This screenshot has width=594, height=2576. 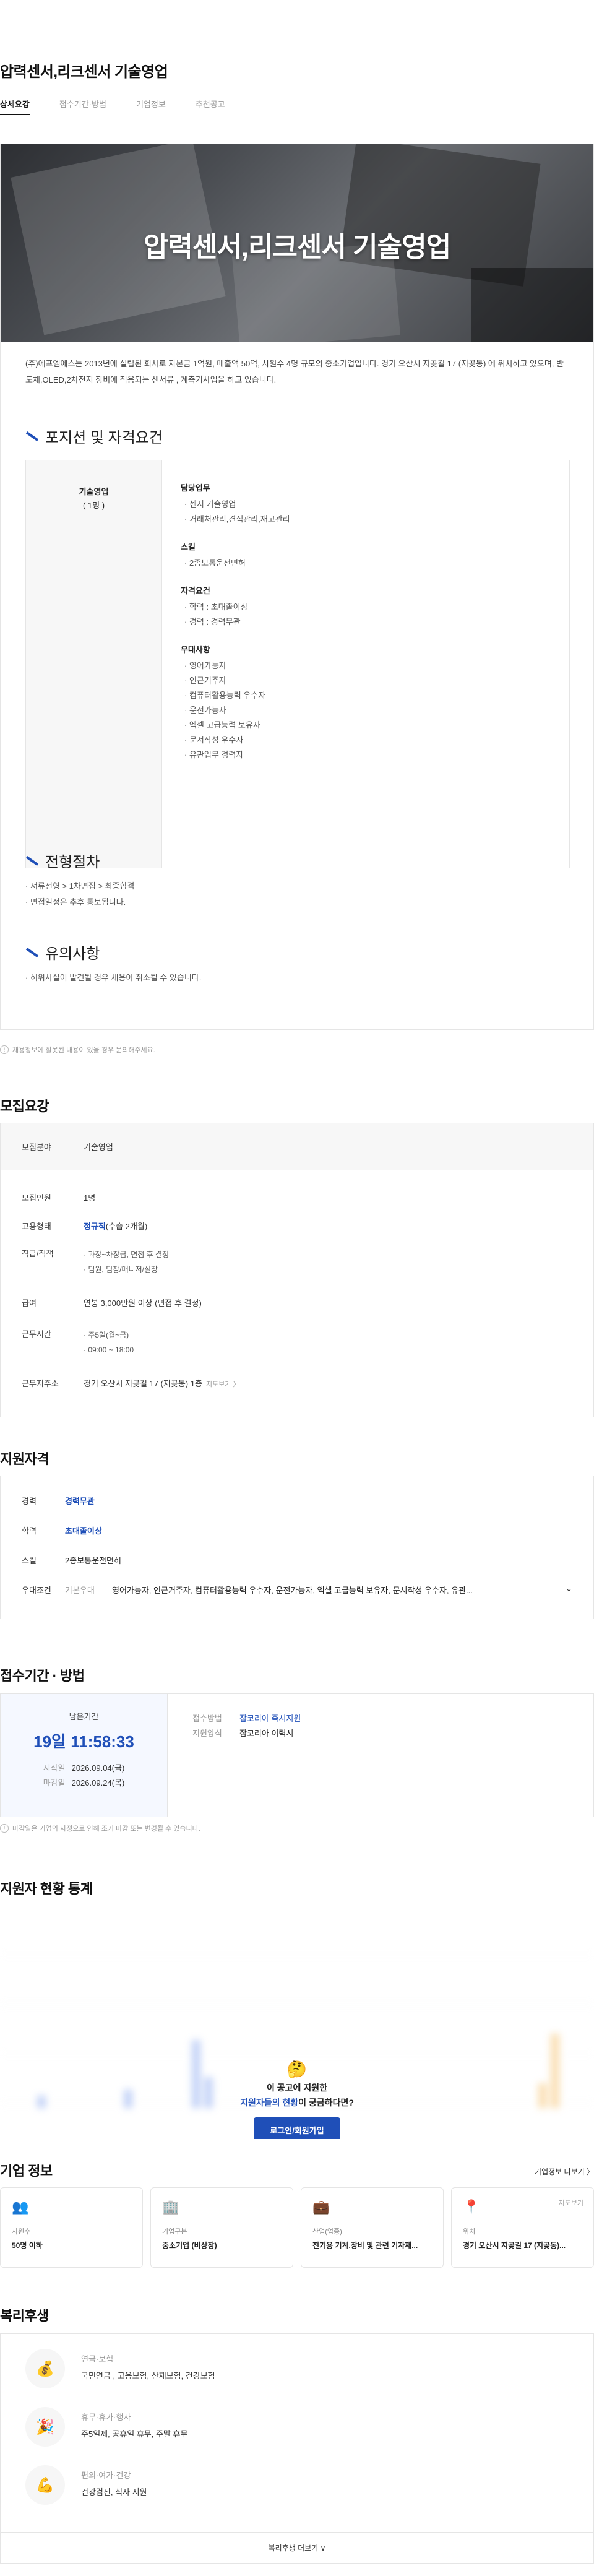 What do you see at coordinates (25, 1459) in the screenshot?
I see `qualification-title: 지원자격` at bounding box center [25, 1459].